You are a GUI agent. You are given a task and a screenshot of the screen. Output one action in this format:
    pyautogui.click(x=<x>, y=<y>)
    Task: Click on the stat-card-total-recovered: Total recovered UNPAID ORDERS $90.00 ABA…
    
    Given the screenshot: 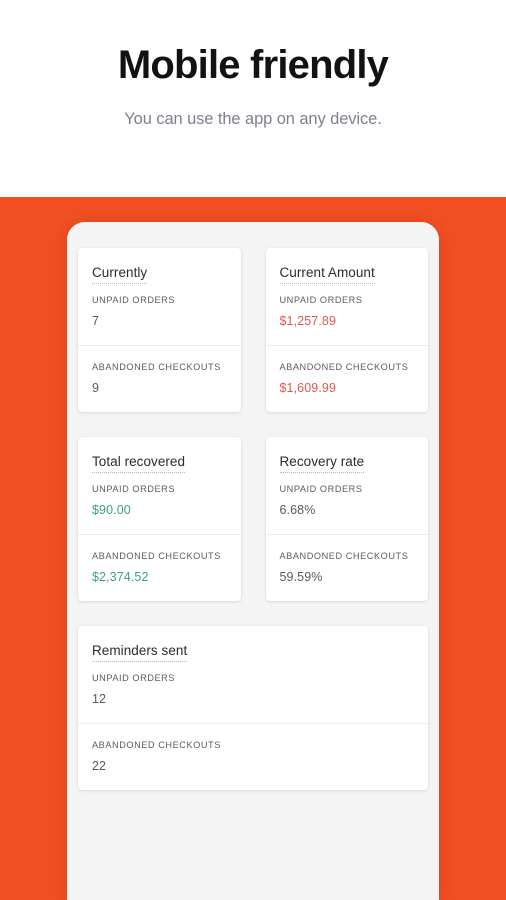 What is the action you would take?
    pyautogui.click(x=159, y=519)
    